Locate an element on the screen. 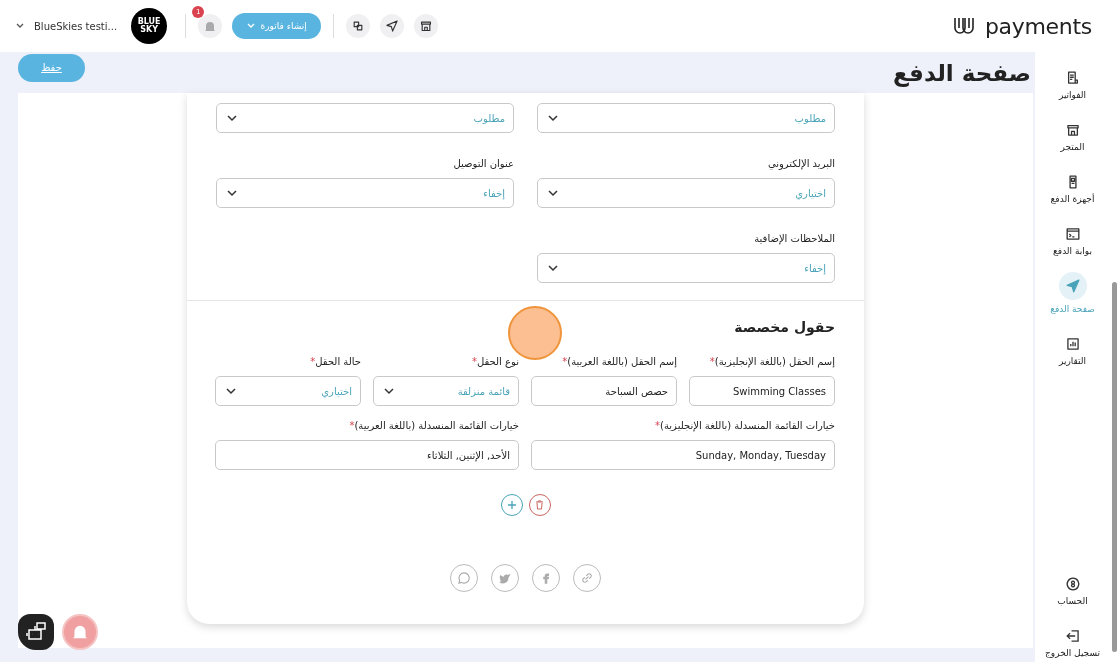 The height and width of the screenshot is (662, 1120). field-label: الملاحظات الإضافية is located at coordinates (794, 239).